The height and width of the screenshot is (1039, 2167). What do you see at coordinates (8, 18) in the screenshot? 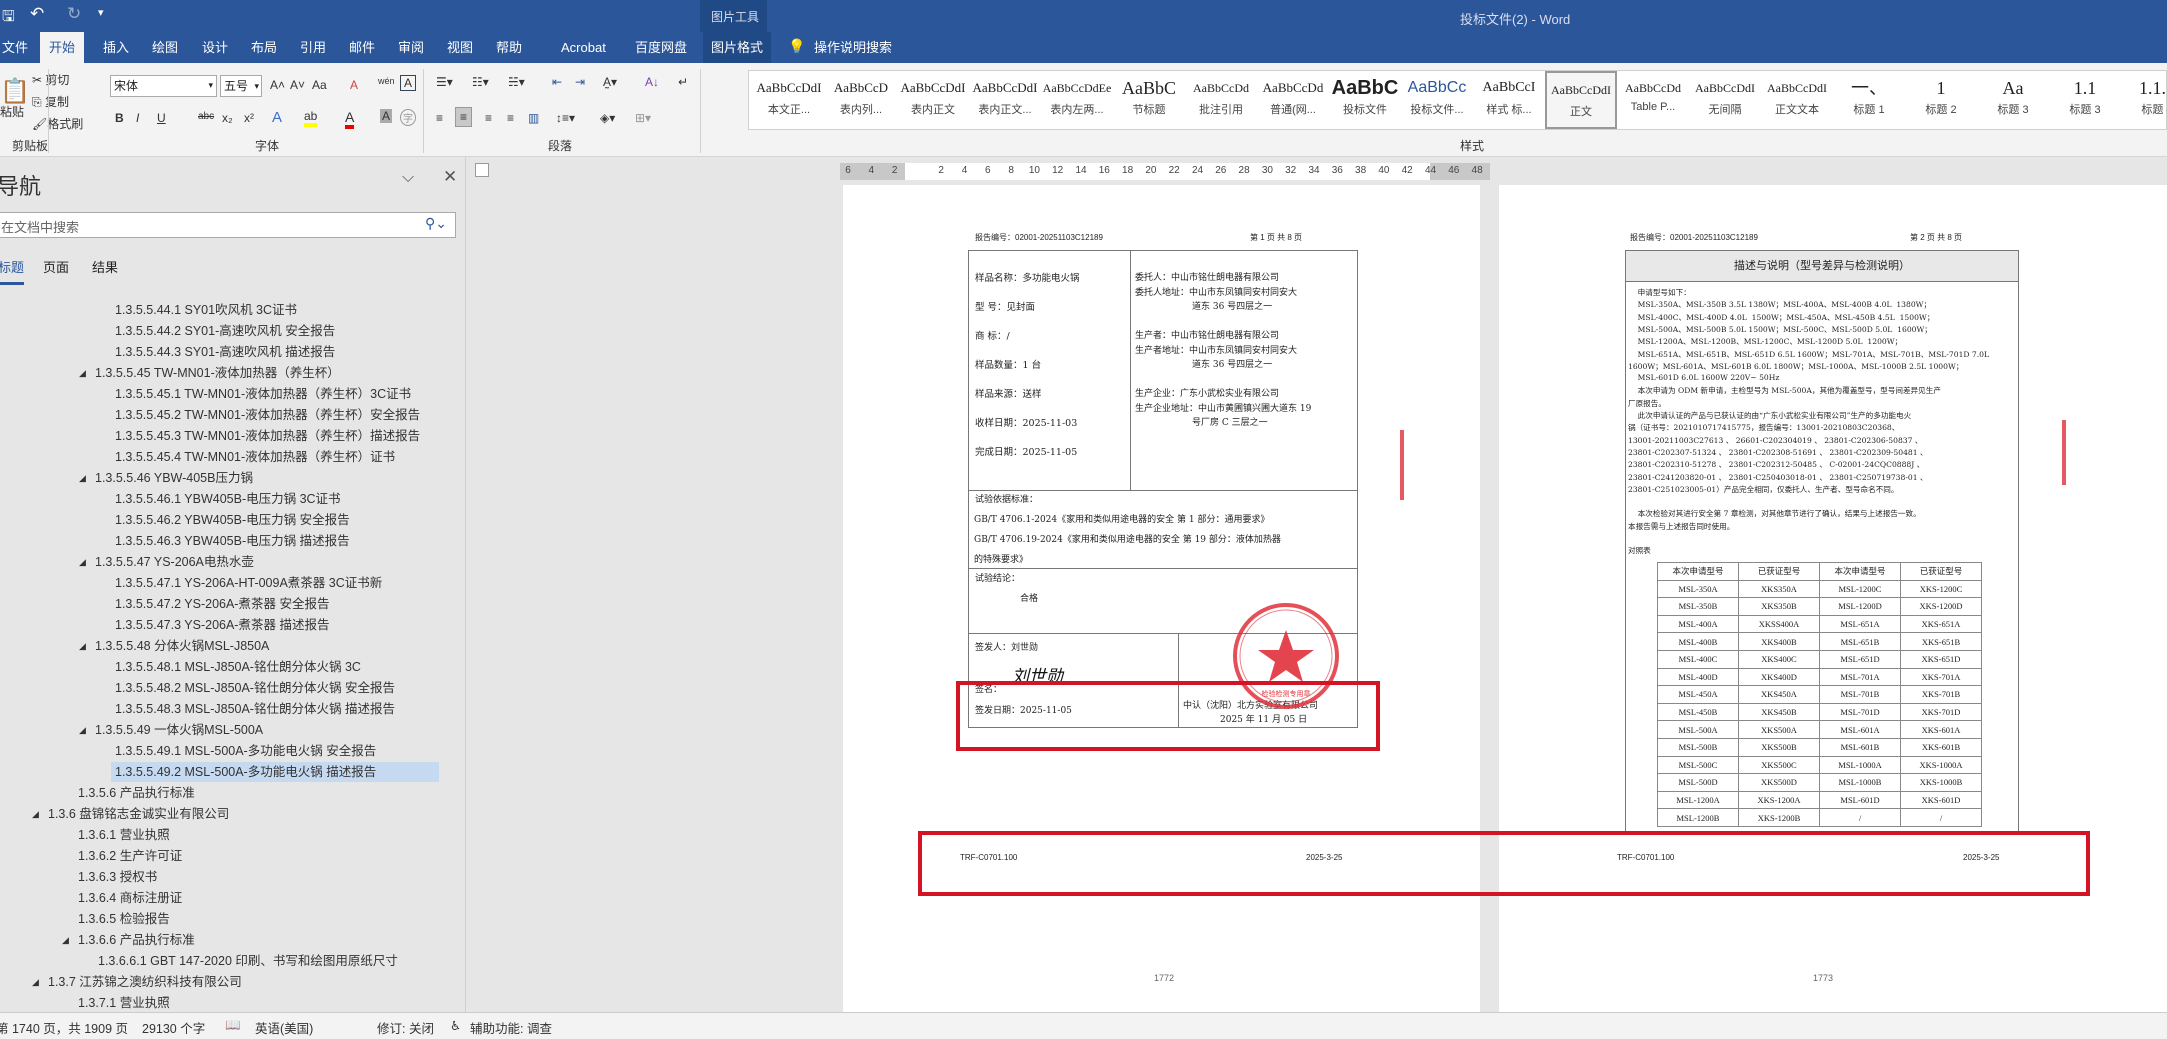
I see `save-icon: 🖫` at bounding box center [8, 18].